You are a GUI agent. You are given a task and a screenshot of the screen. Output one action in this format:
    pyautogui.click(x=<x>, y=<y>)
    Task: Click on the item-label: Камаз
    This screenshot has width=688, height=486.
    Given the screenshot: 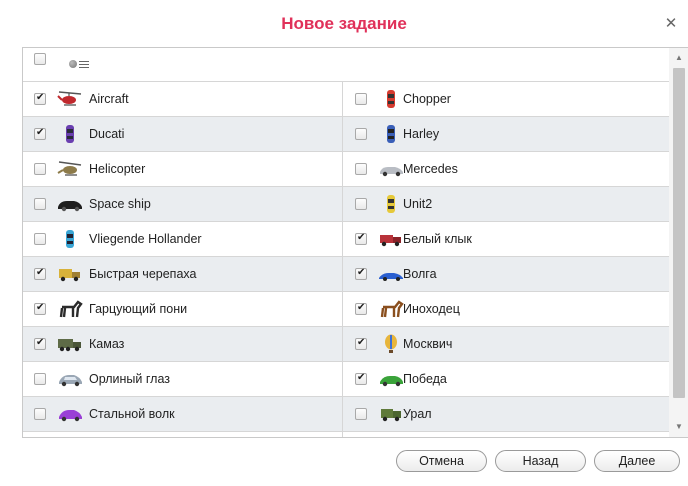 What is the action you would take?
    pyautogui.click(x=107, y=344)
    